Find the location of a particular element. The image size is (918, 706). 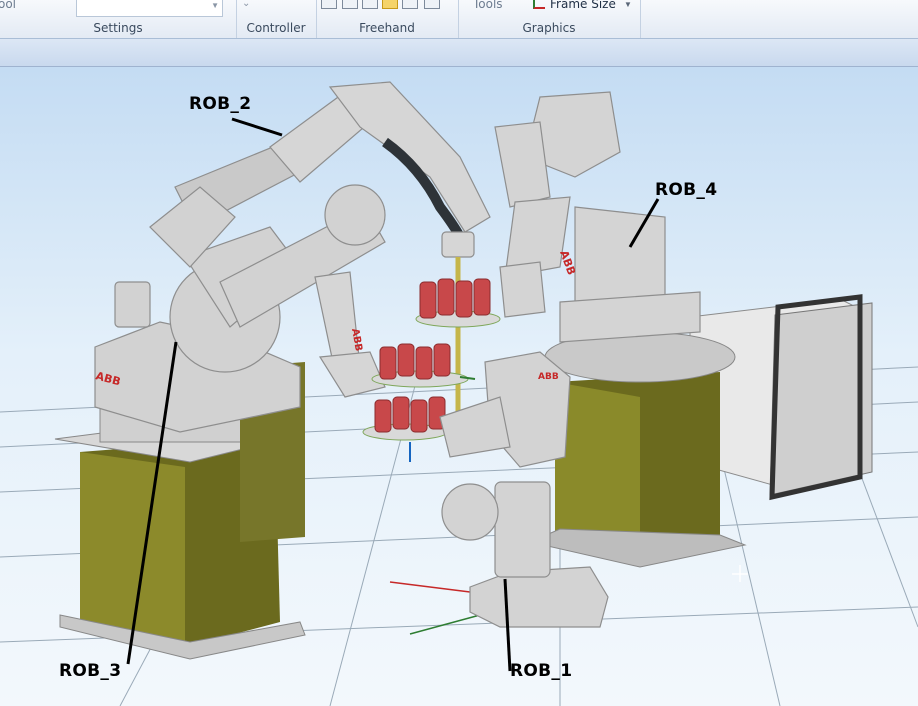

crosshair-icon is located at coordinates (740, 573).